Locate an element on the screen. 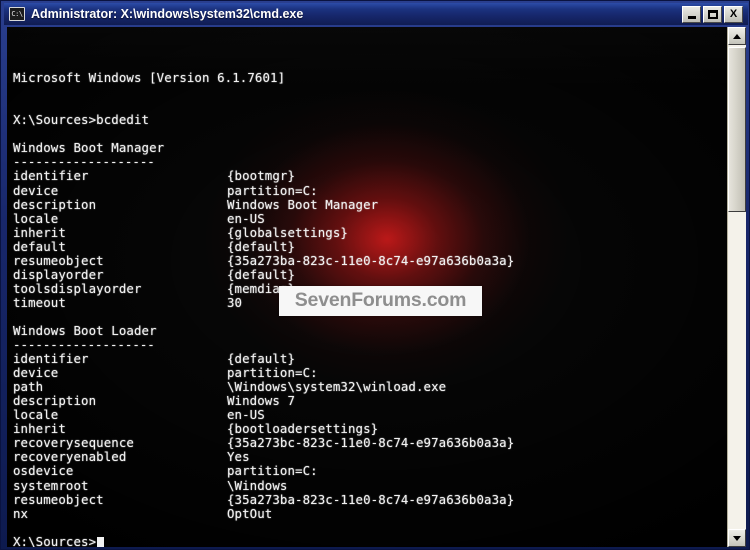 The width and height of the screenshot is (750, 550). chevron-up-icon is located at coordinates (737, 36).